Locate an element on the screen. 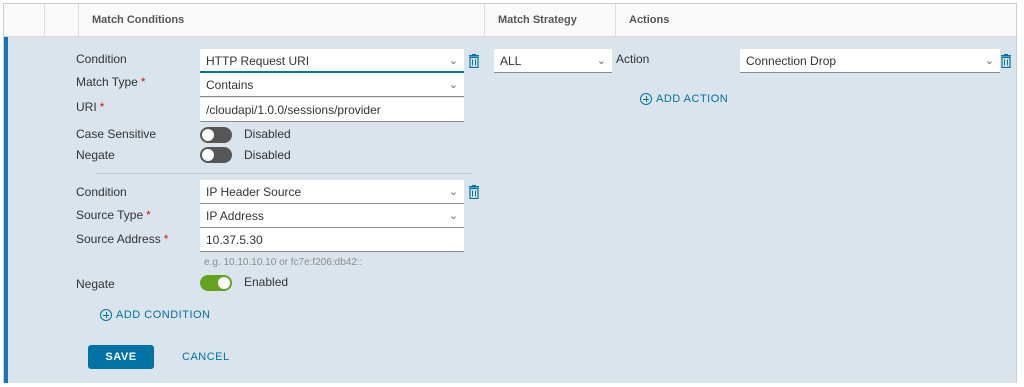 The width and height of the screenshot is (1024, 387). match-type-label: Match Type * is located at coordinates (111, 82).